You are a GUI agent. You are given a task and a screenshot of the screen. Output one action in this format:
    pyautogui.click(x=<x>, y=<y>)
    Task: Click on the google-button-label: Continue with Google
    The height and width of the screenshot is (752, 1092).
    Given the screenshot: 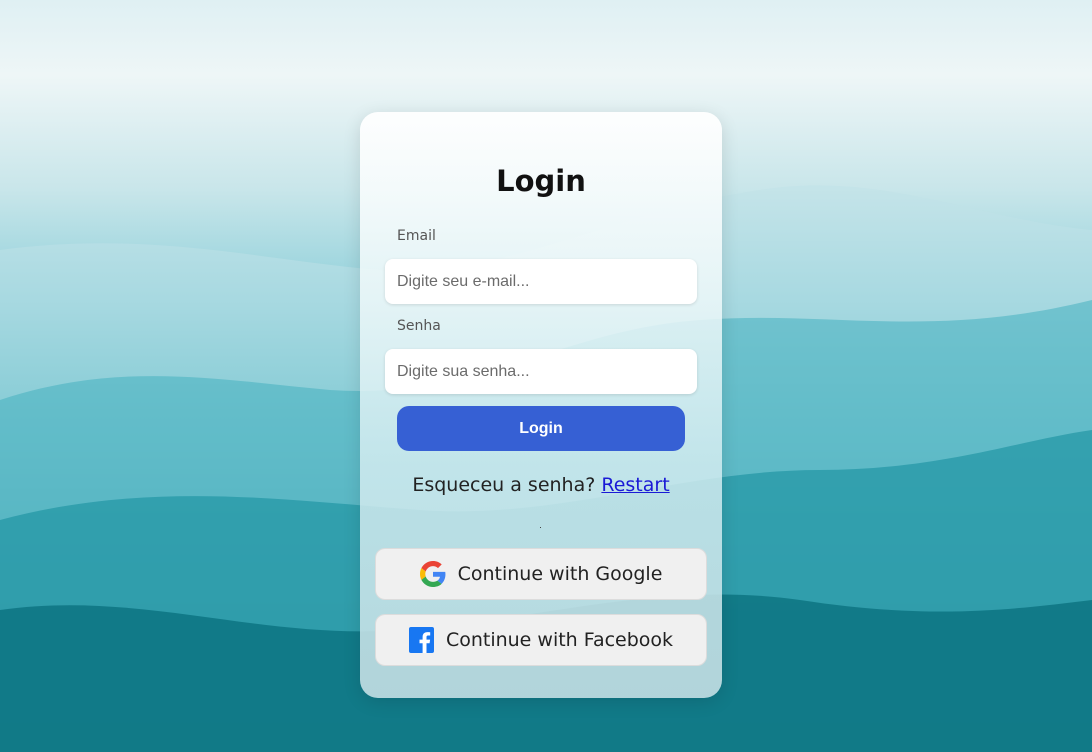 What is the action you would take?
    pyautogui.click(x=560, y=574)
    